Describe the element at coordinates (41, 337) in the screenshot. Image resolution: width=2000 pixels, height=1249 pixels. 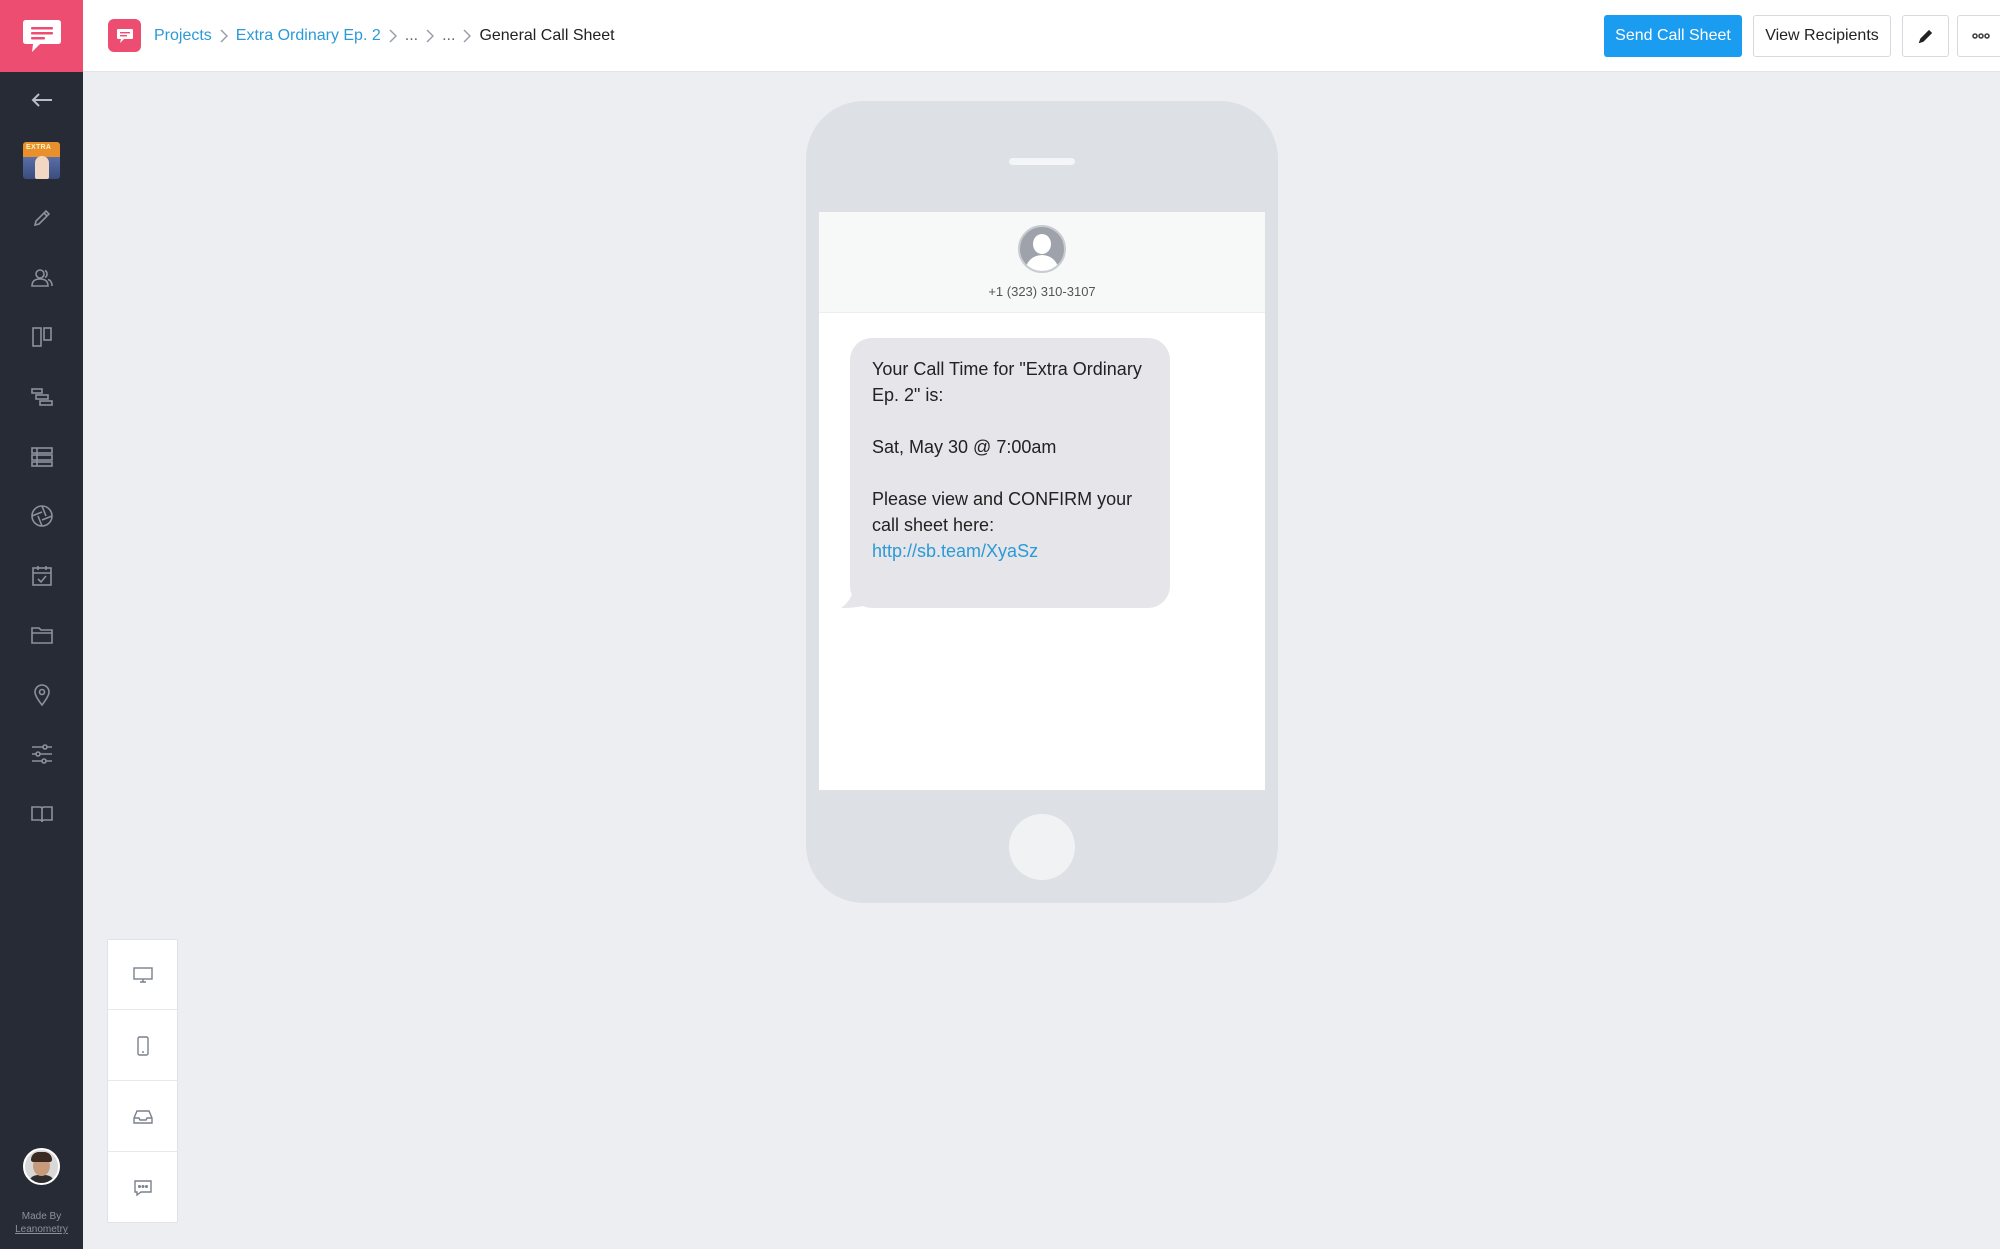
I see `board-icon` at that location.